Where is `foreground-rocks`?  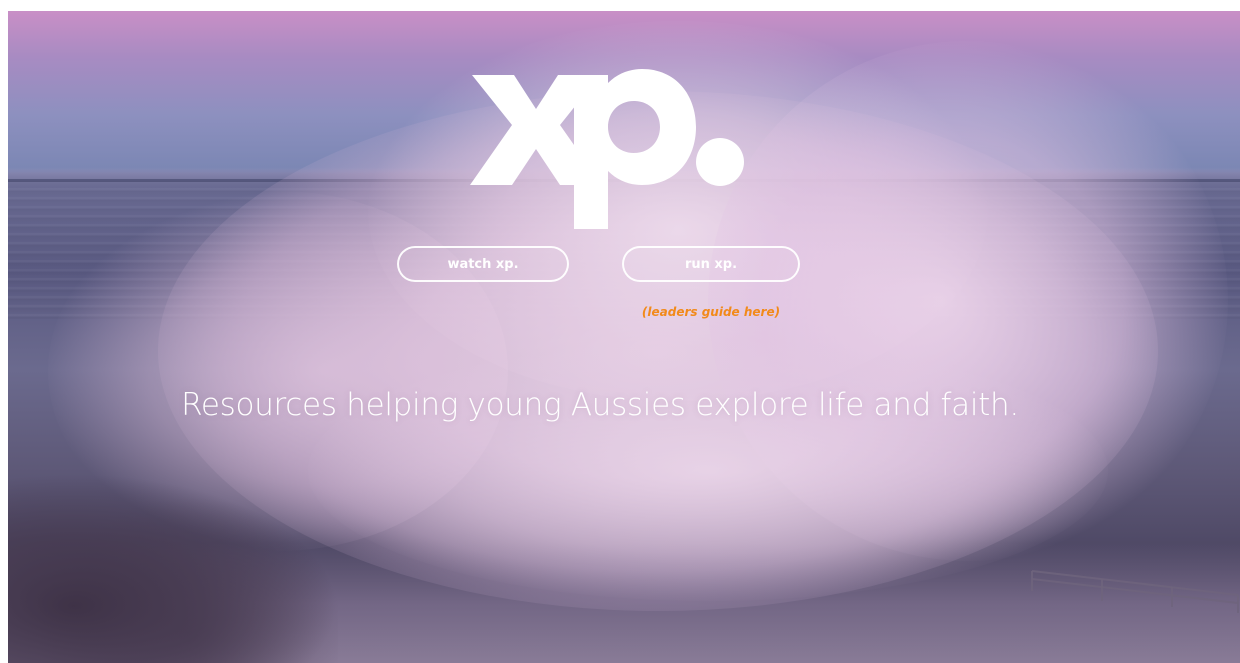
foreground-rocks is located at coordinates (173, 568).